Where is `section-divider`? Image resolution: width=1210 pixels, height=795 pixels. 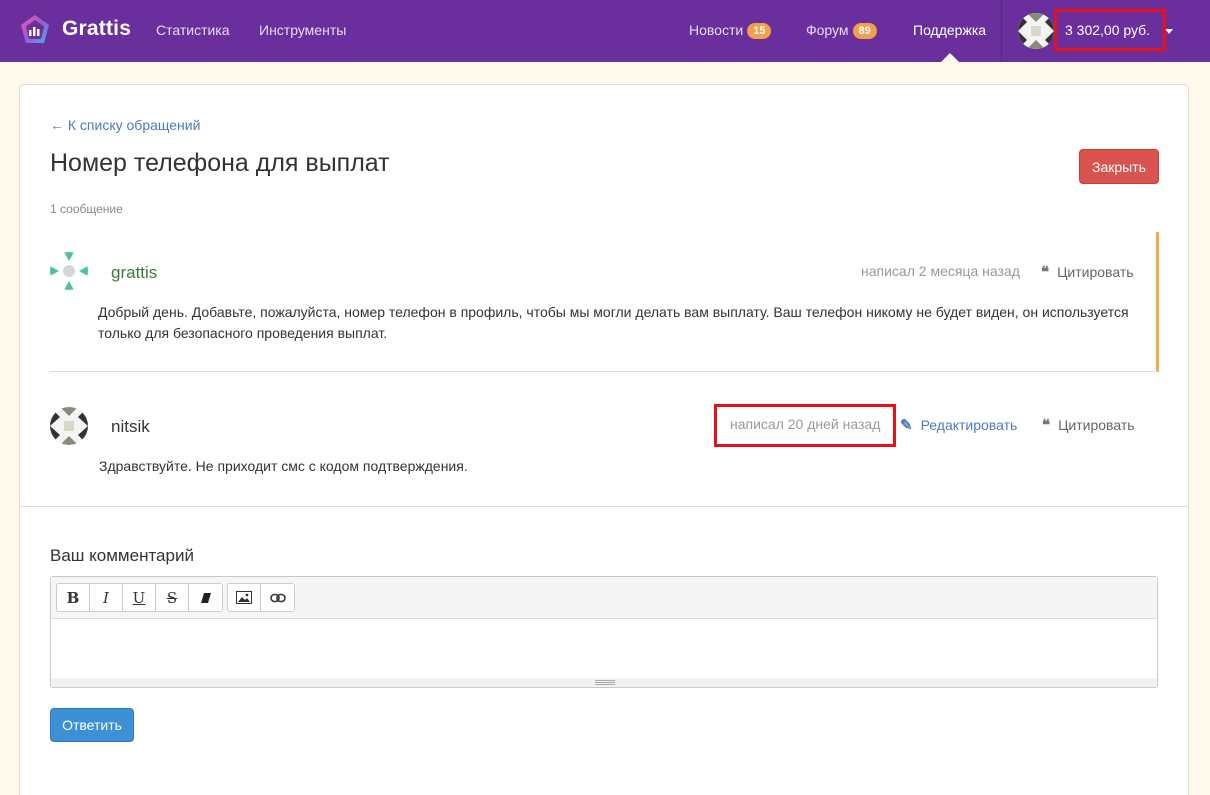
section-divider is located at coordinates (604, 506).